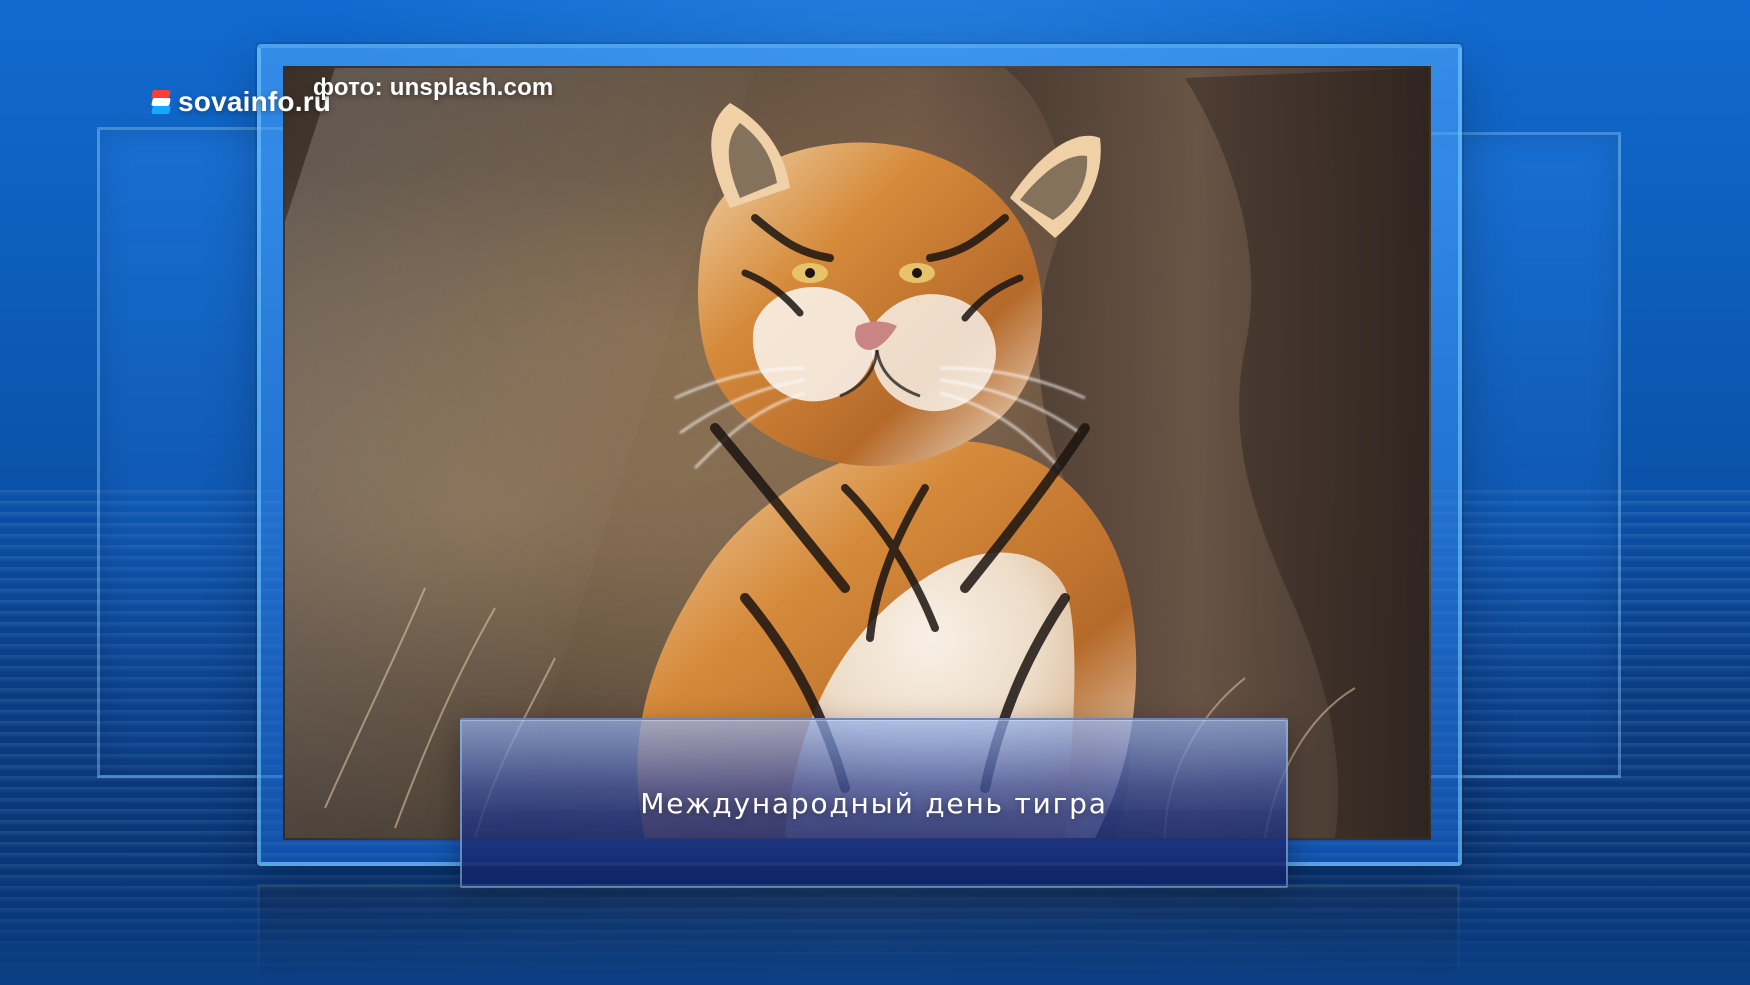 The image size is (1750, 985). What do you see at coordinates (858, 934) in the screenshot?
I see `frame-reflection` at bounding box center [858, 934].